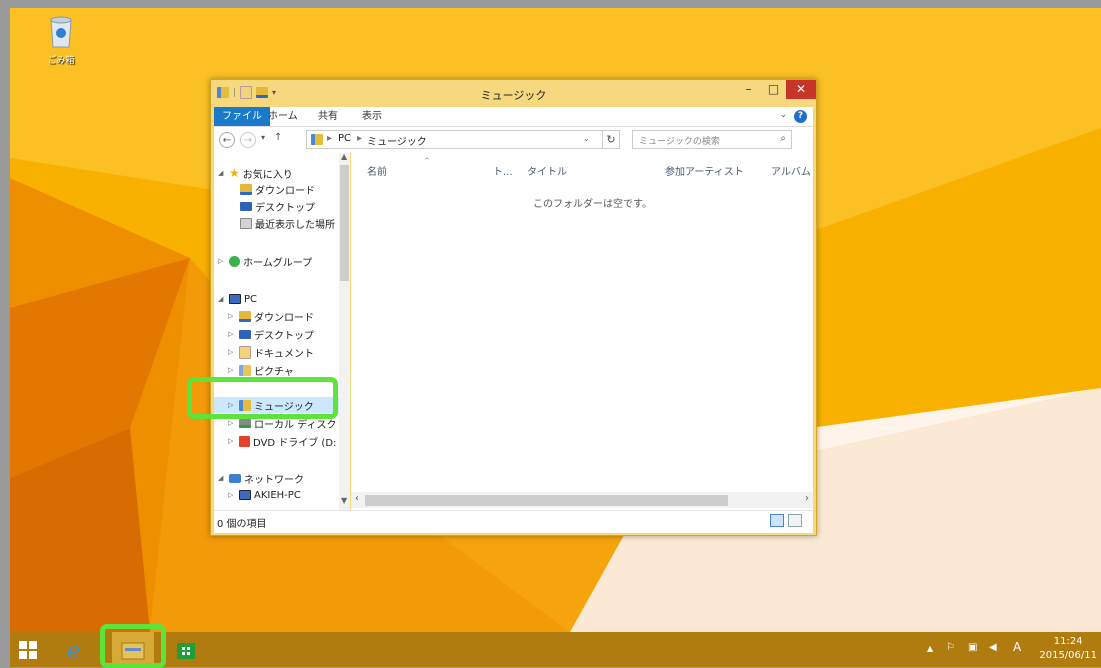 The width and height of the screenshot is (1101, 668). What do you see at coordinates (271, 352) in the screenshot?
I see `nav-pc-documents: ▷ ドキュメント` at bounding box center [271, 352].